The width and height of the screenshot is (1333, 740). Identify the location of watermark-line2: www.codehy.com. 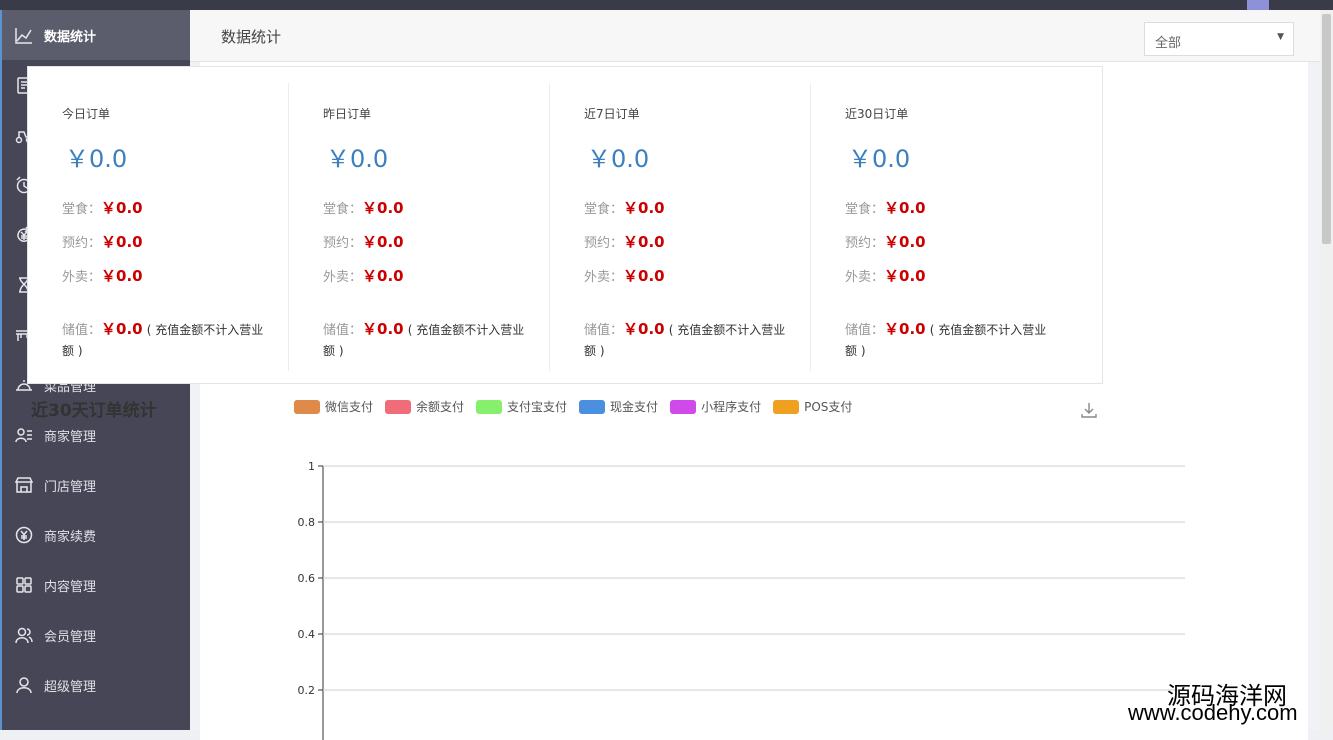
(1213, 712).